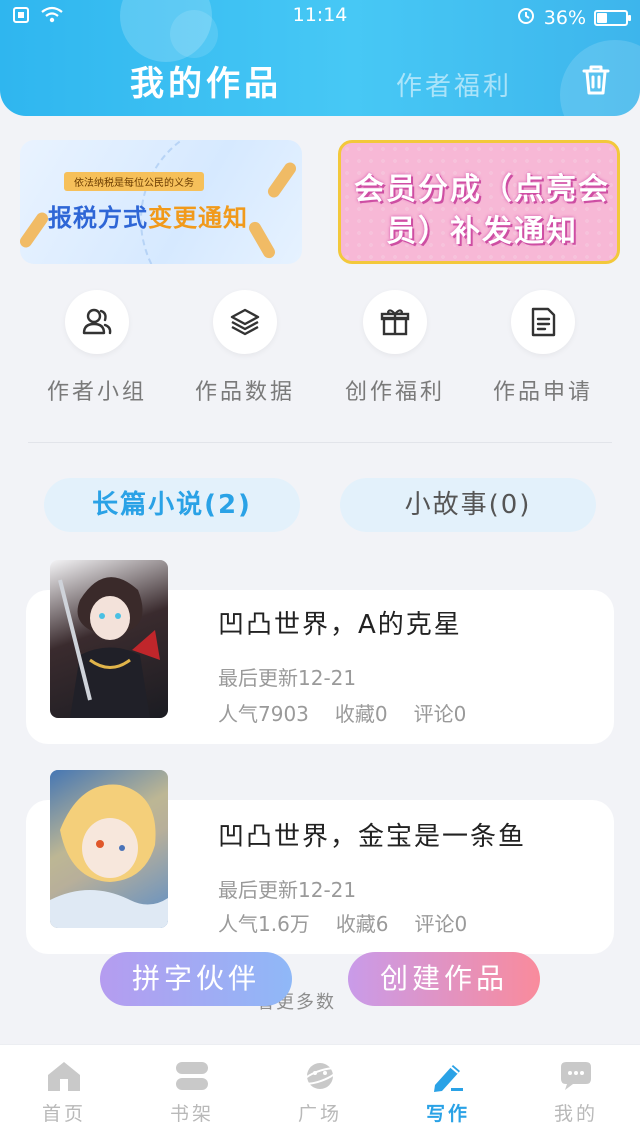 The height and width of the screenshot is (1138, 640). I want to click on alarm-icon, so click(526, 17).